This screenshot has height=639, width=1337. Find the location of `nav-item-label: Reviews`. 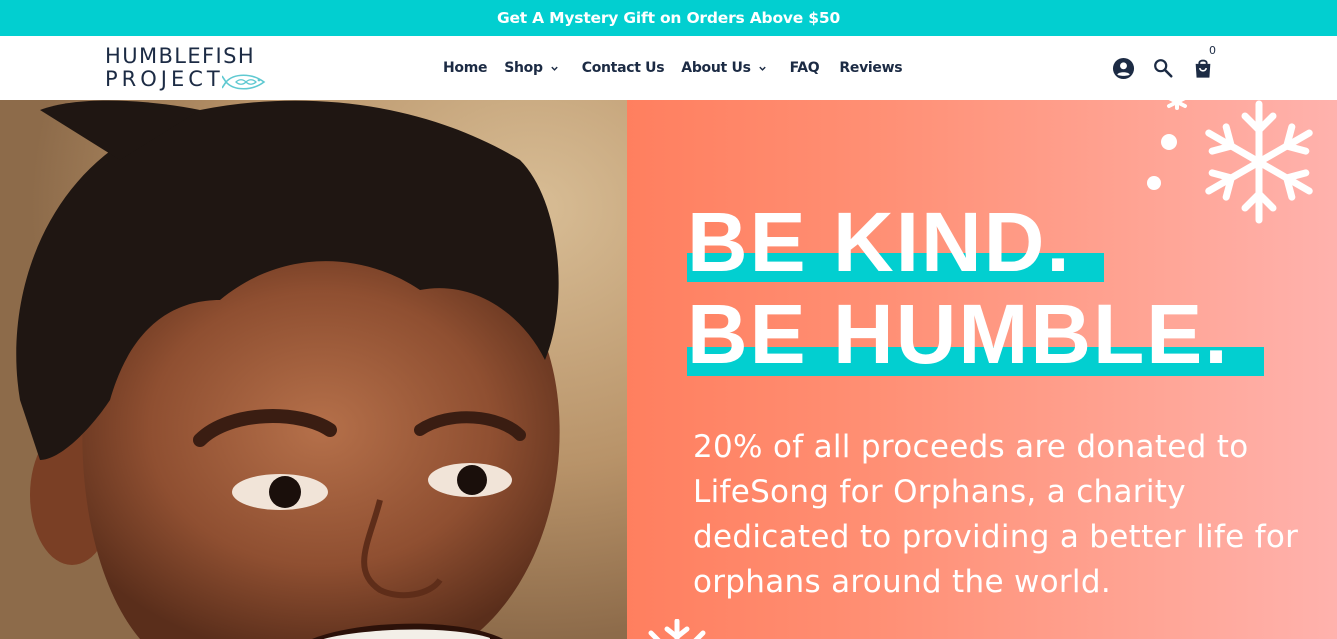

nav-item-label: Reviews is located at coordinates (871, 68).